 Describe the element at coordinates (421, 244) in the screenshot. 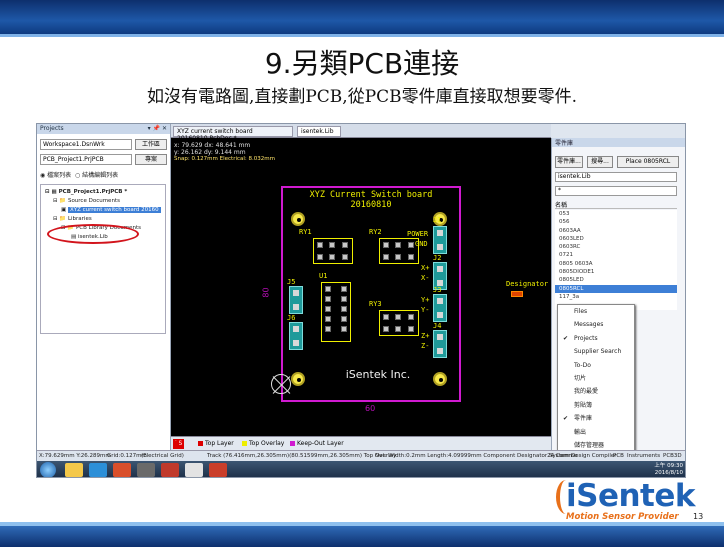

I see `label-gnd: GND` at that location.